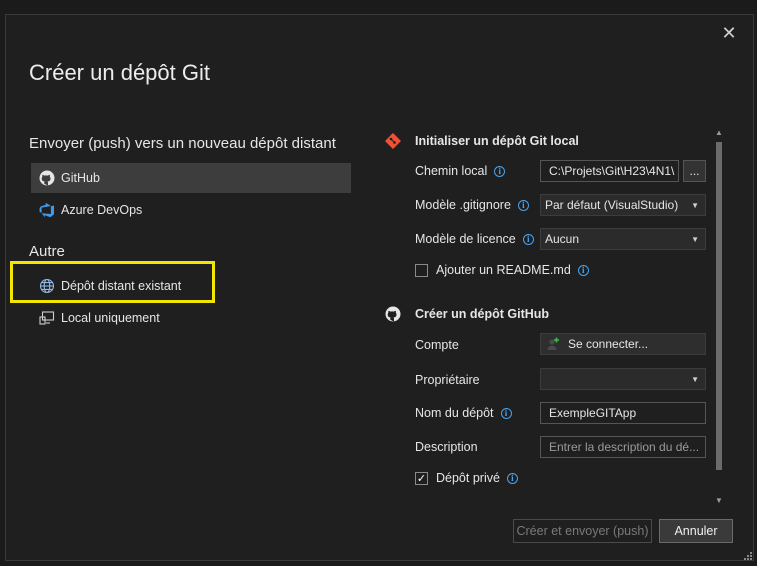 The height and width of the screenshot is (566, 757). I want to click on nav-item-github: GitHub, so click(191, 178).